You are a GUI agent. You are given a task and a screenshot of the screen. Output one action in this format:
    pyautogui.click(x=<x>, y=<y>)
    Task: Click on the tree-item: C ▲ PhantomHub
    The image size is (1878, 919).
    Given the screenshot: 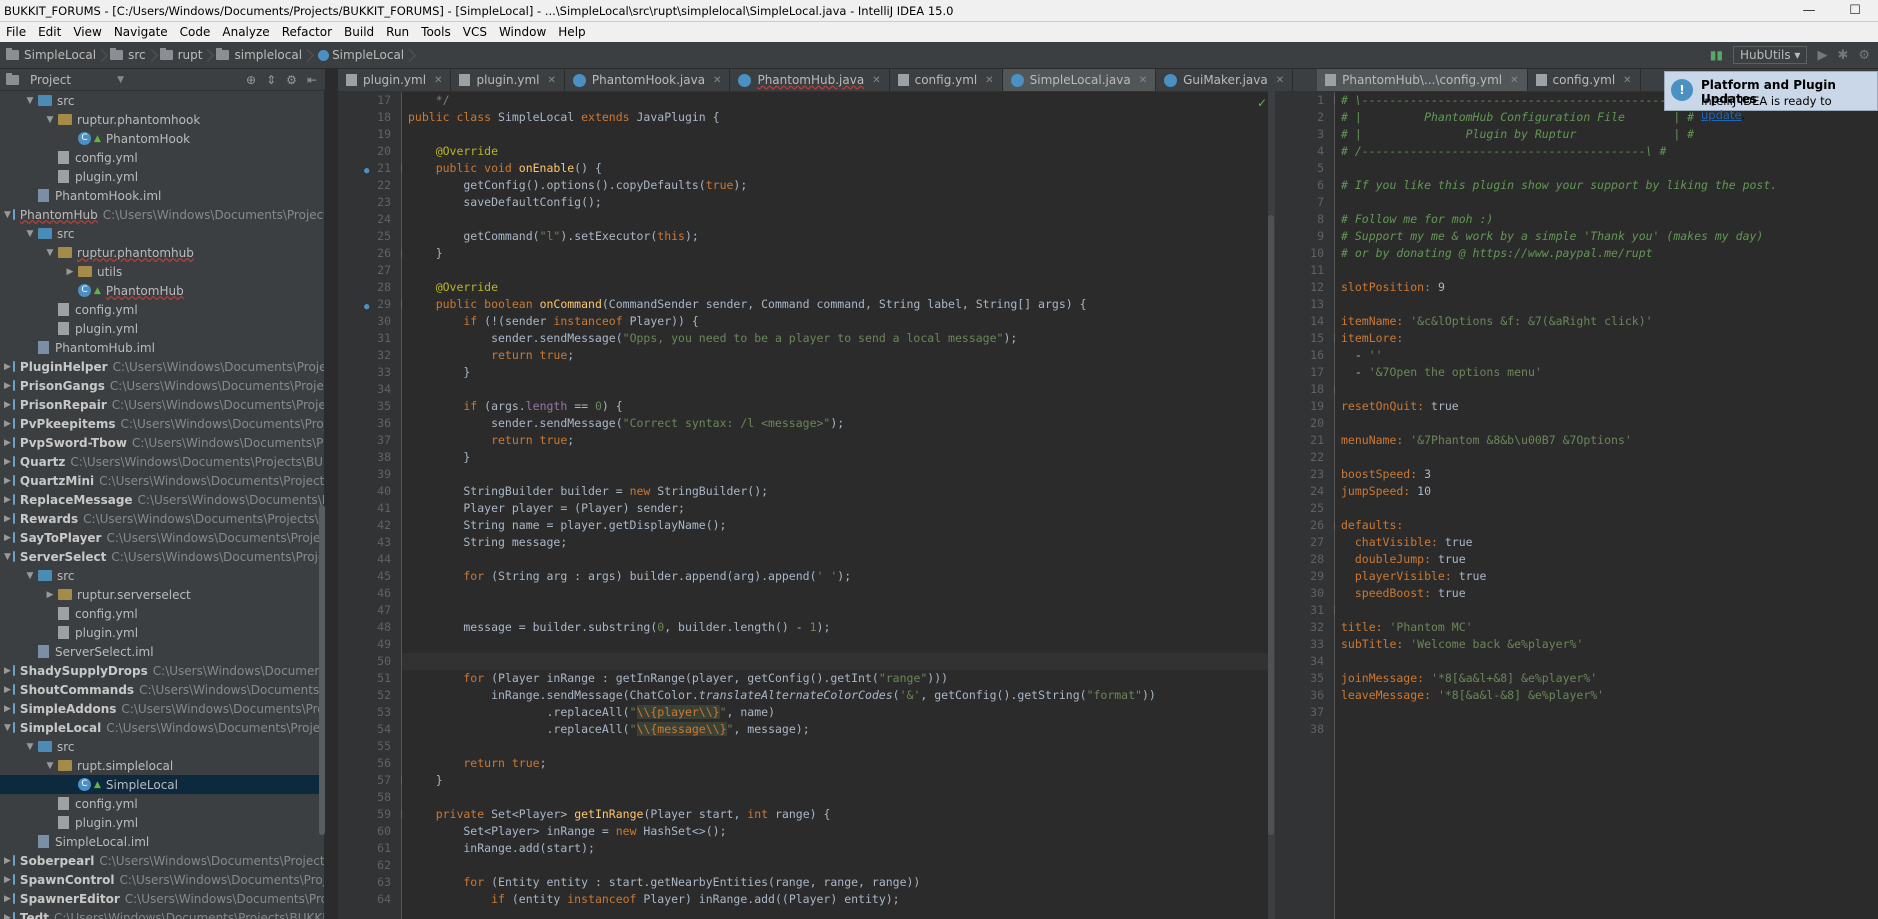 What is the action you would take?
    pyautogui.click(x=162, y=290)
    